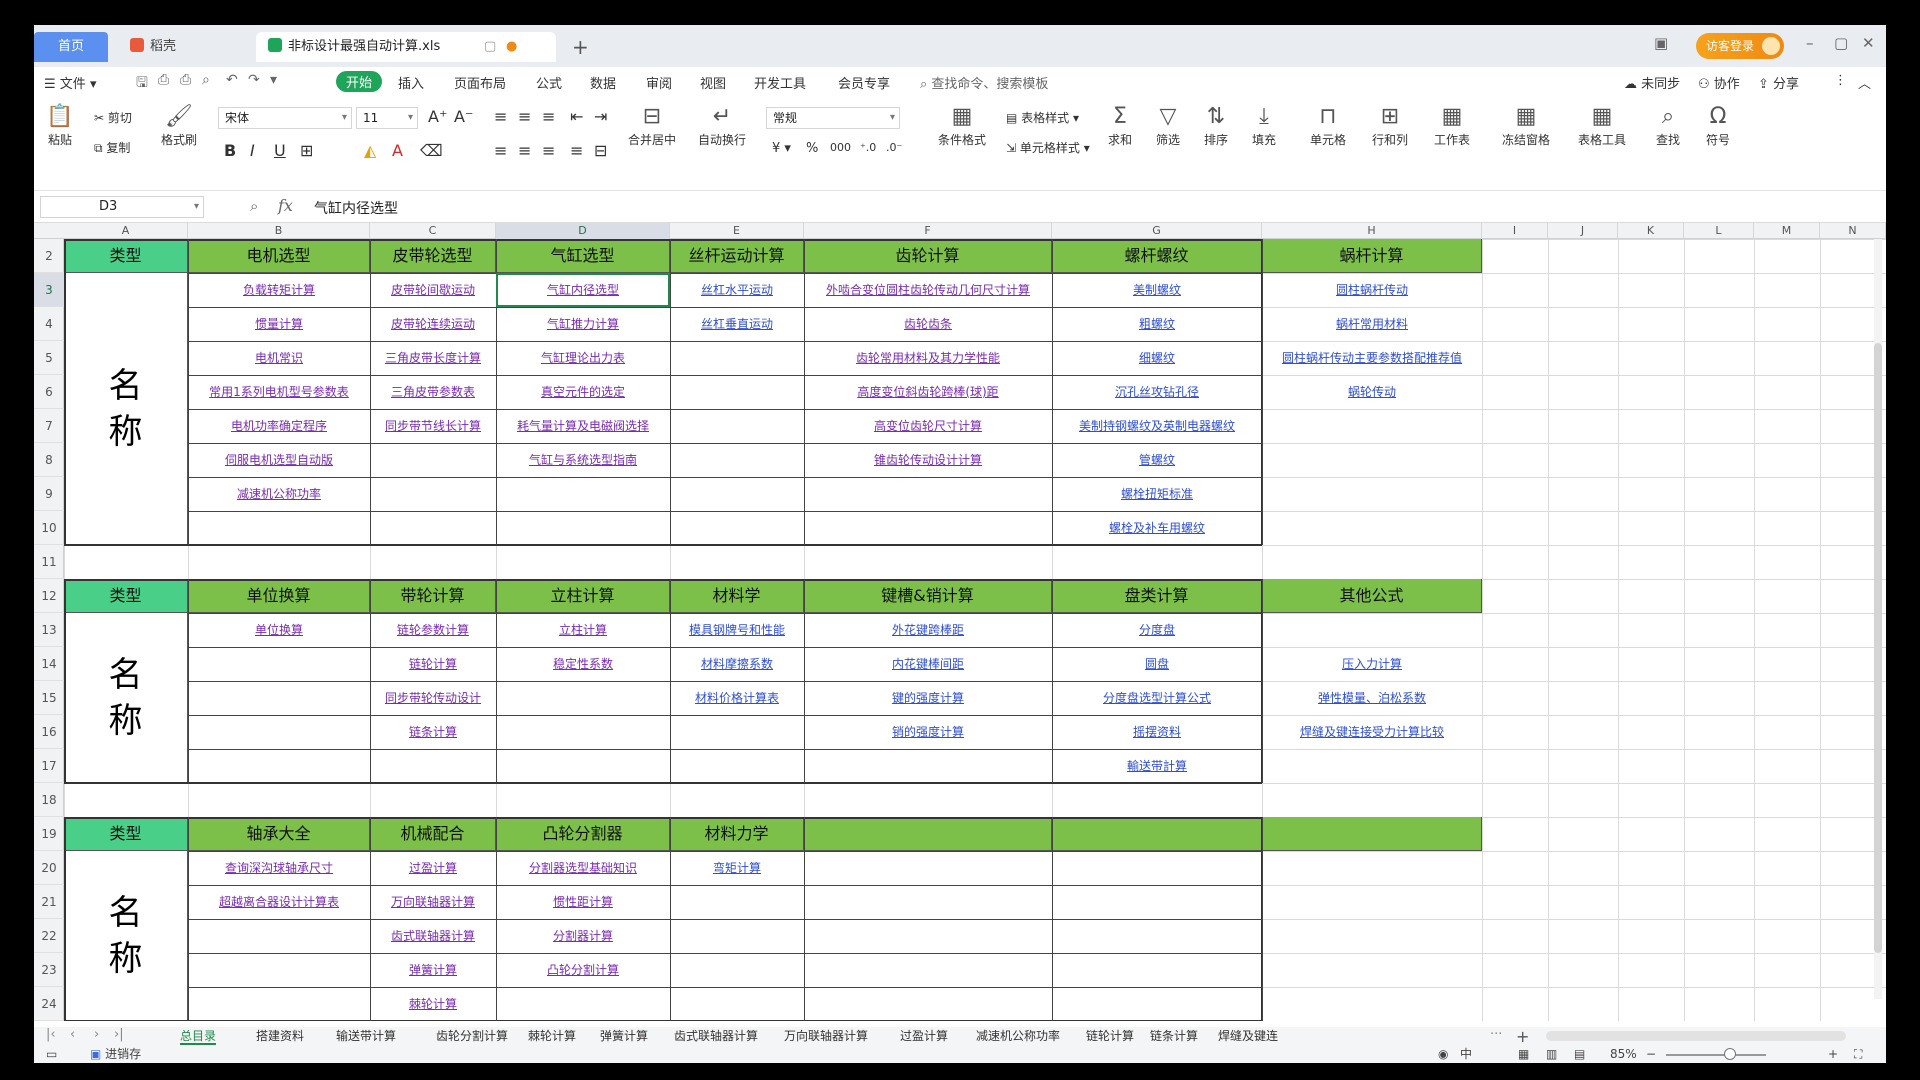  Describe the element at coordinates (583, 630) in the screenshot. I see `hyperlink-cell: 立柱计算` at that location.